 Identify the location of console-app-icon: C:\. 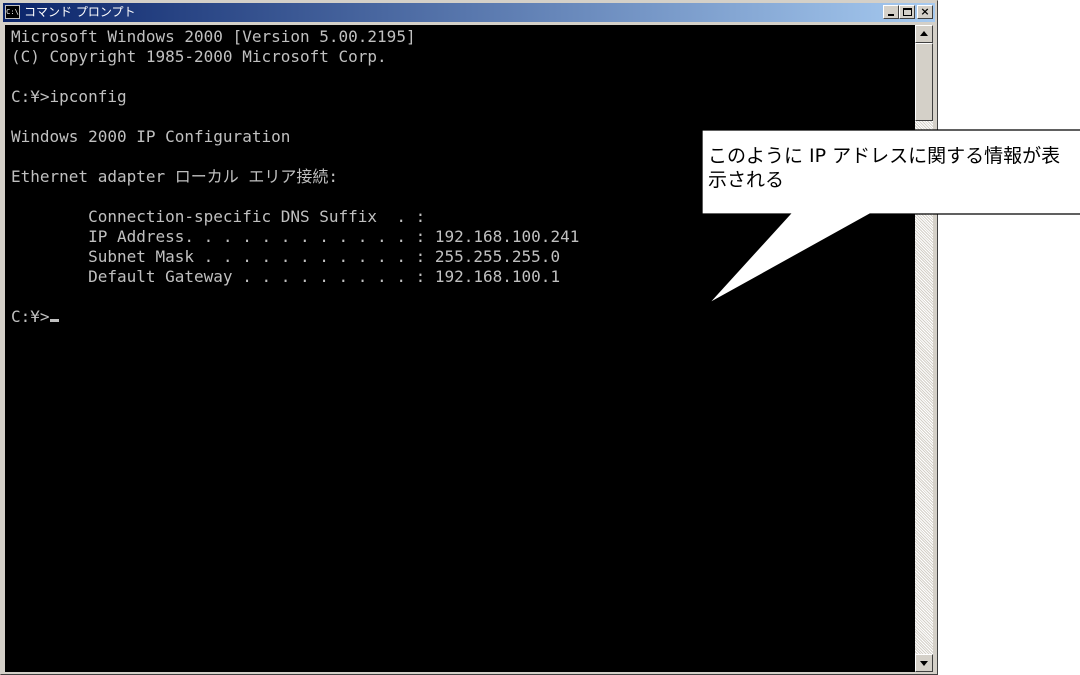
(12, 12).